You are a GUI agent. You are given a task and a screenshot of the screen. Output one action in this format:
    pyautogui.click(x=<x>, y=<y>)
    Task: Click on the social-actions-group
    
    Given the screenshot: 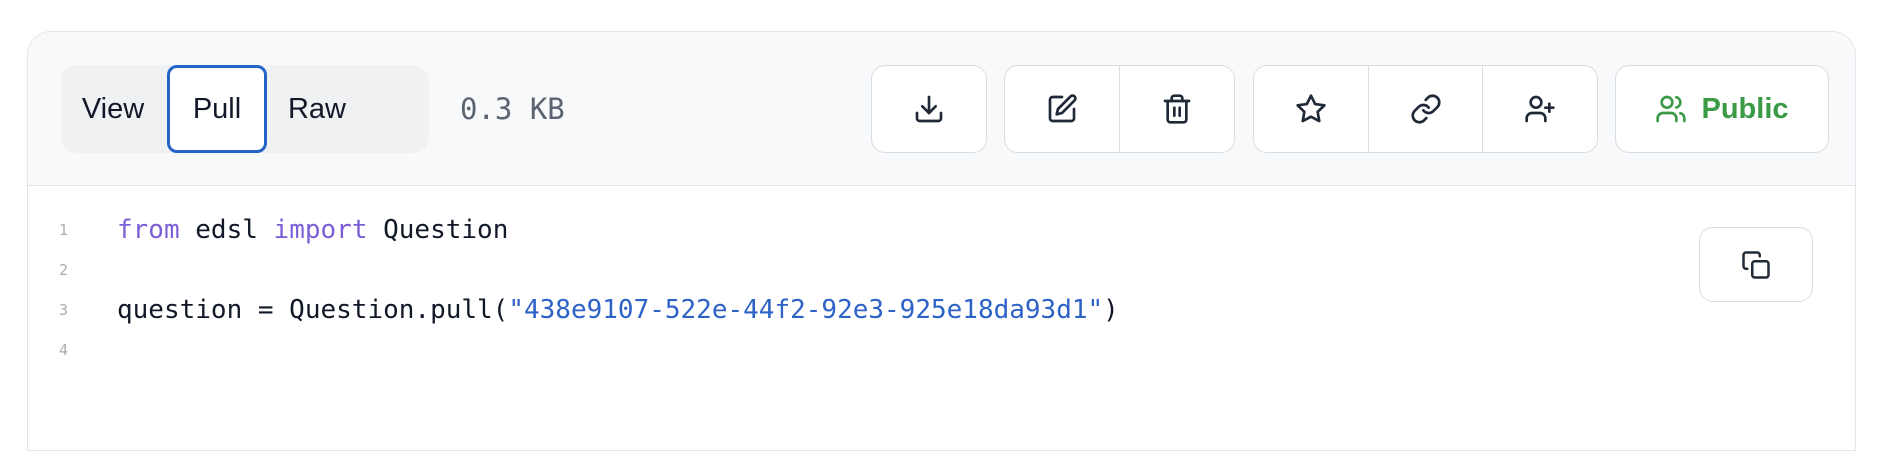 What is the action you would take?
    pyautogui.click(x=1425, y=109)
    